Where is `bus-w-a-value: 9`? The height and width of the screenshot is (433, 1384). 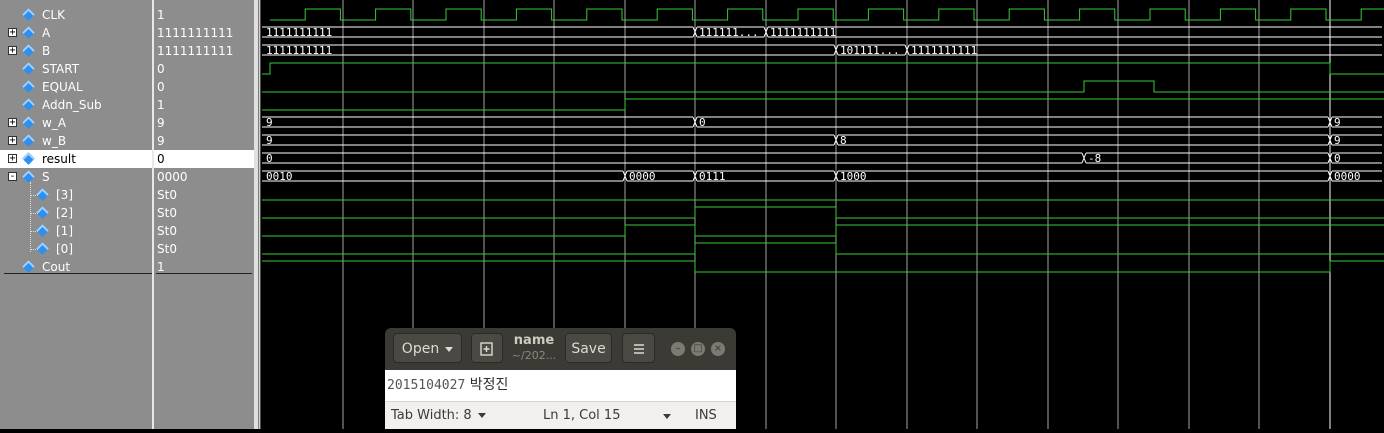 bus-w-a-value: 9 is located at coordinates (269, 122).